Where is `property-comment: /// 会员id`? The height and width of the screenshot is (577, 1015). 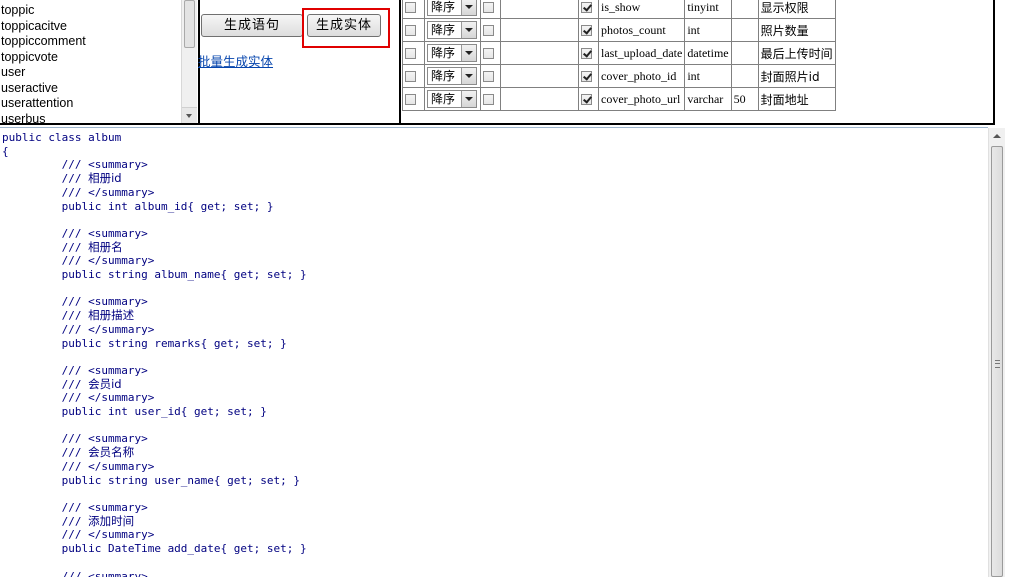 property-comment: /// 会员id is located at coordinates (62, 383).